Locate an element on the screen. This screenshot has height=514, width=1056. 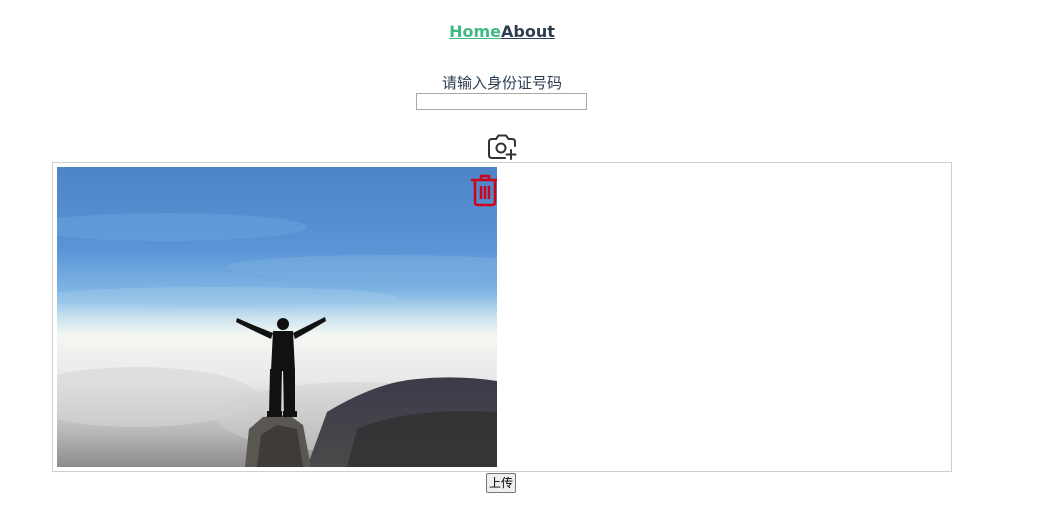
nav-home-link: Home is located at coordinates (475, 31).